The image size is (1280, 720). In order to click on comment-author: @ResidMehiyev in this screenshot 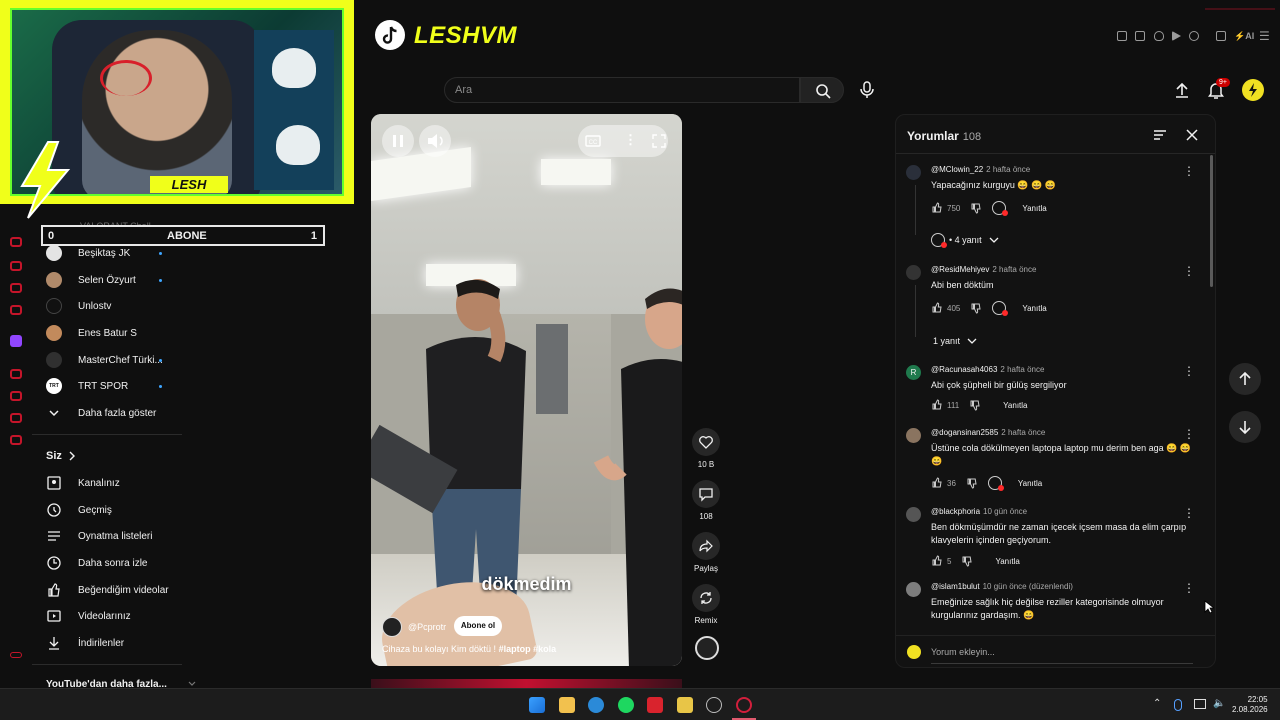, I will do `click(960, 269)`.